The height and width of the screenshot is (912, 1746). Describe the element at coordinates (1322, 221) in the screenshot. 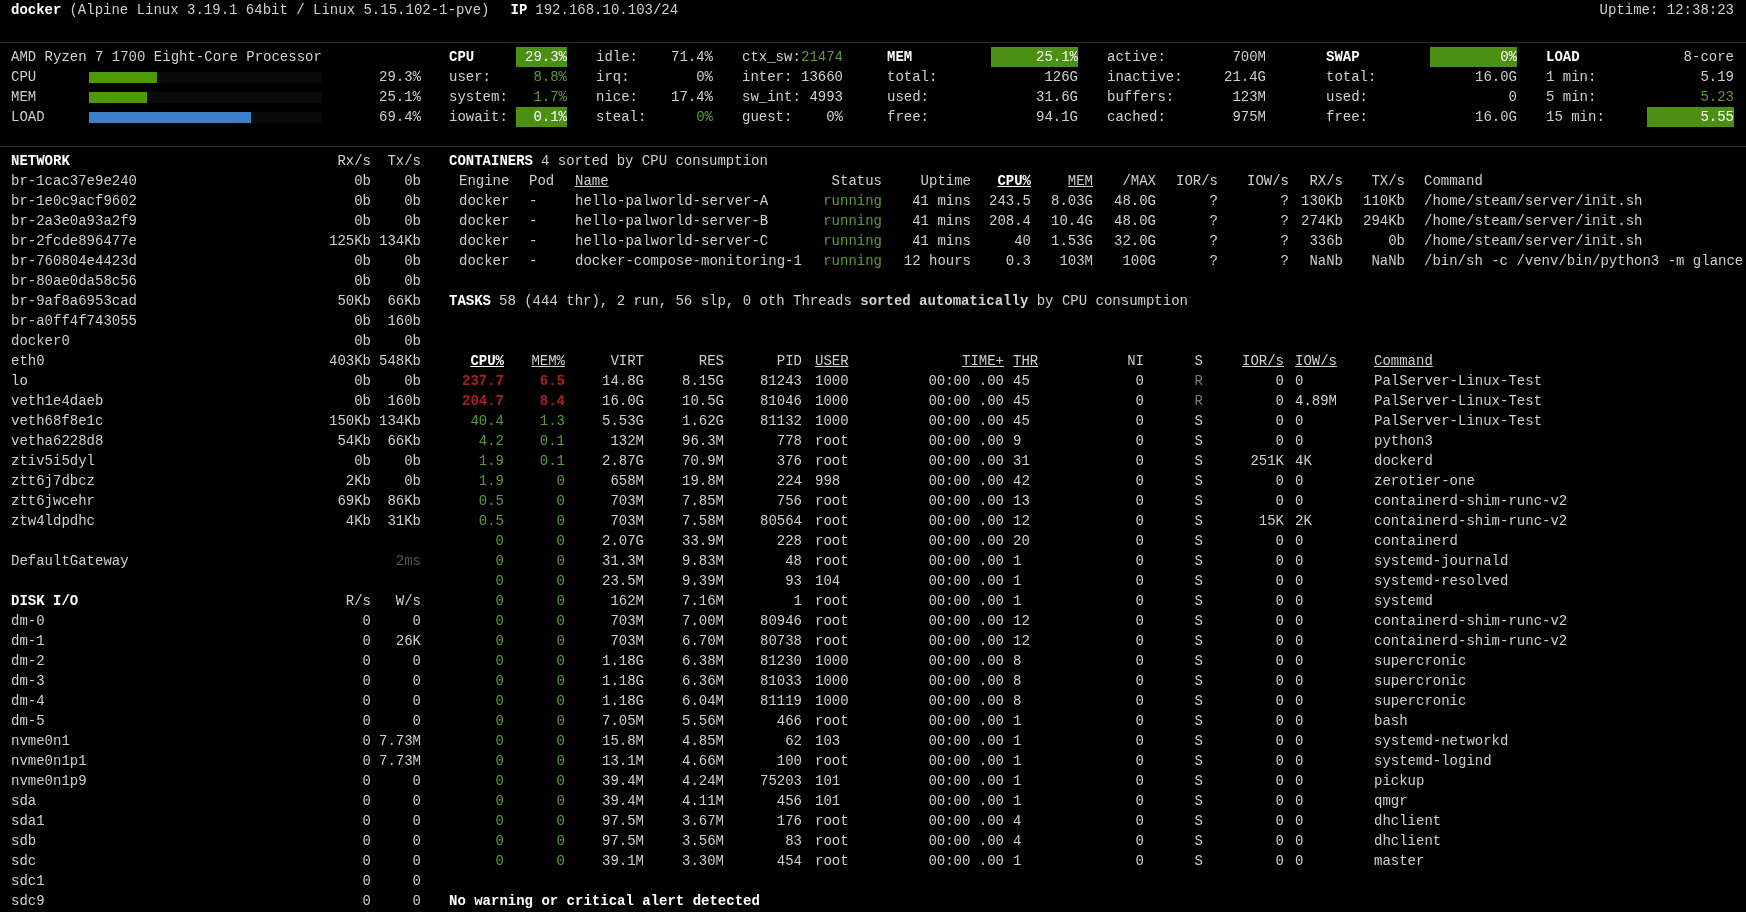

I see `table-cell-text: 274Kb` at that location.